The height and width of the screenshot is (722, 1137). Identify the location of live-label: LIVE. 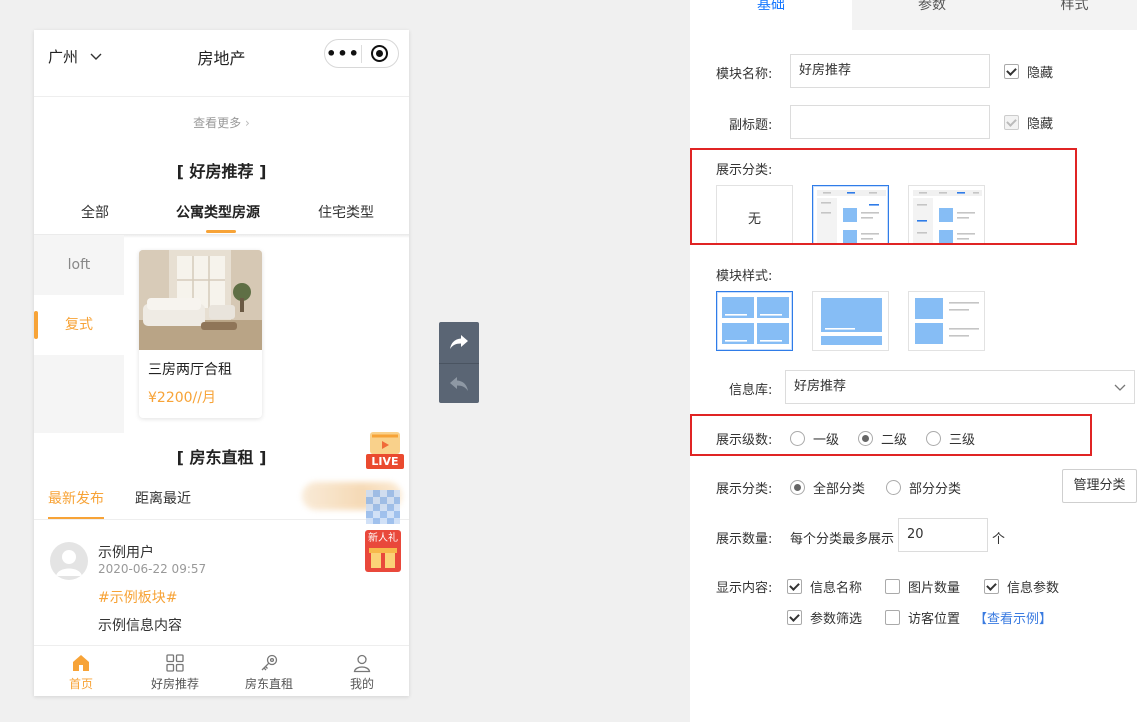
(385, 461).